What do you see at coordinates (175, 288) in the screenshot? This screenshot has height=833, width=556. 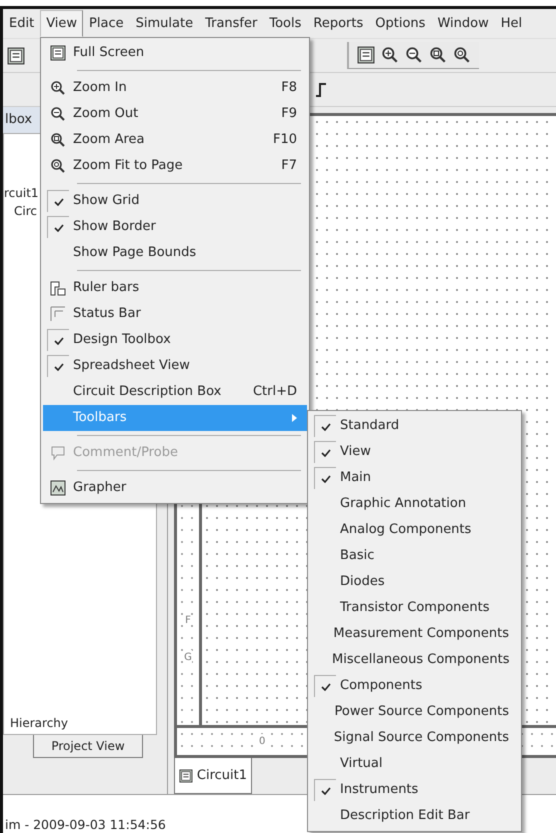 I see `menu-item: Ruler bars` at bounding box center [175, 288].